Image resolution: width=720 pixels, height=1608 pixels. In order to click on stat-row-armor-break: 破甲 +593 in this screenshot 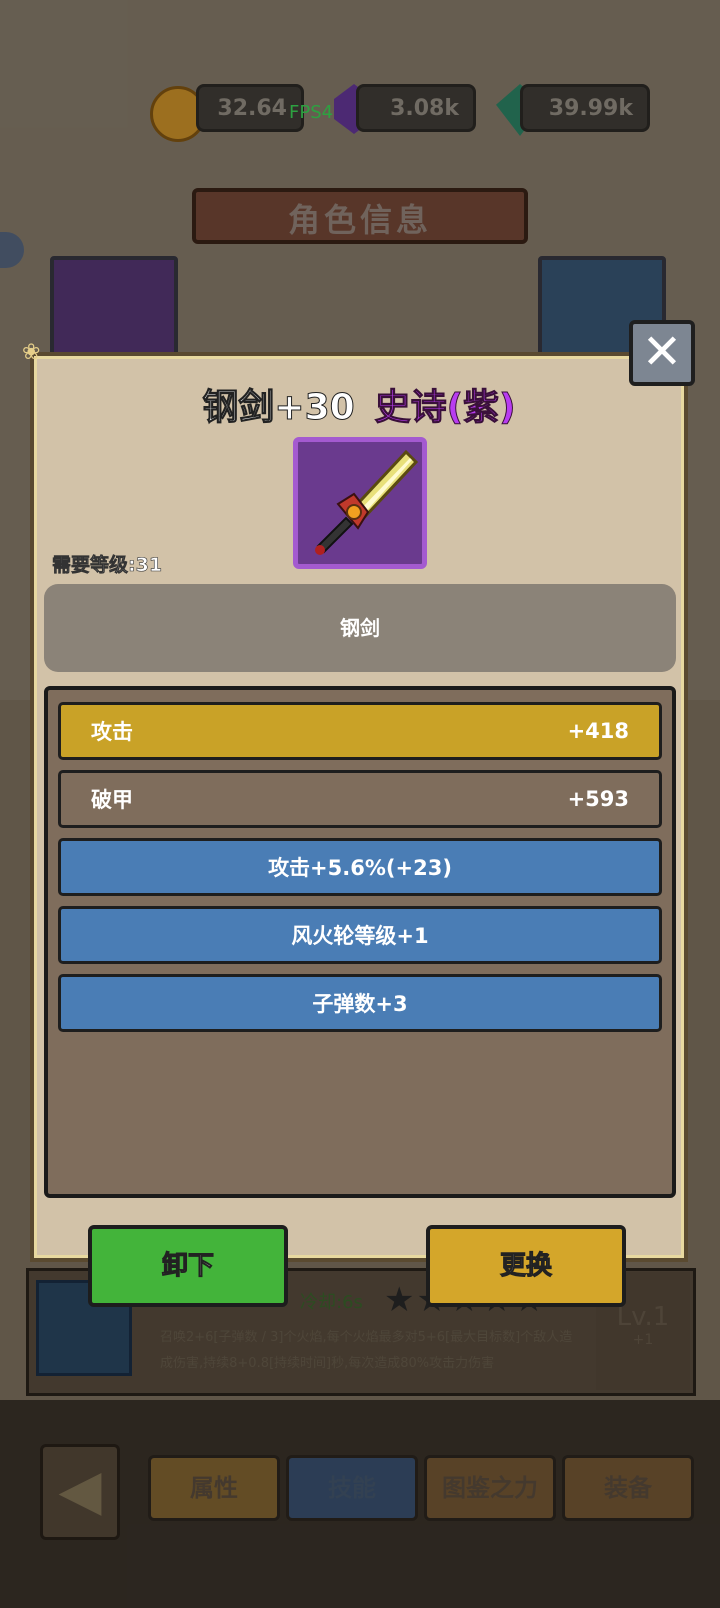, I will do `click(360, 799)`.